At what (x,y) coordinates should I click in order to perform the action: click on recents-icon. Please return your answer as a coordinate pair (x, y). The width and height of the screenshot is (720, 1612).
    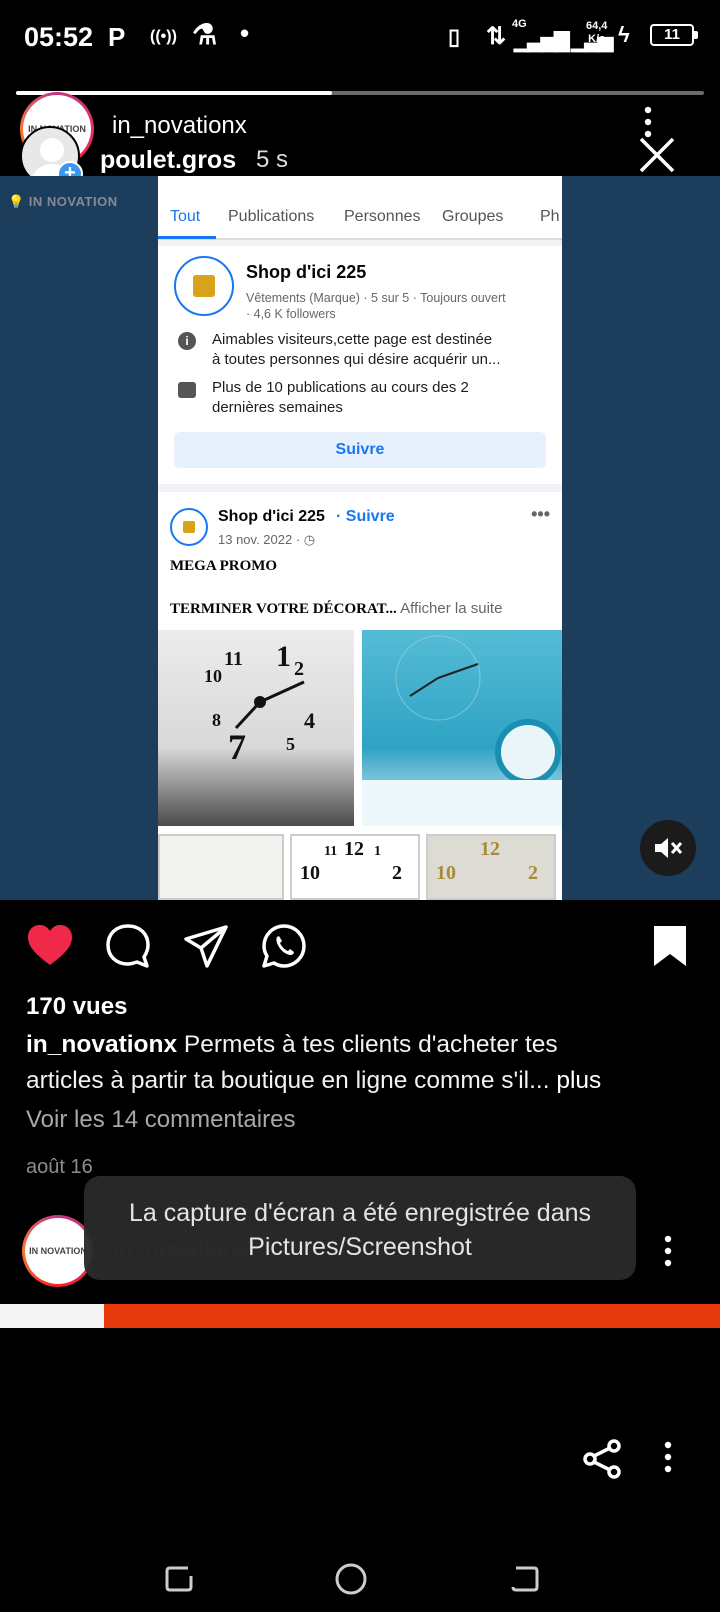
    Looking at the image, I should click on (179, 1579).